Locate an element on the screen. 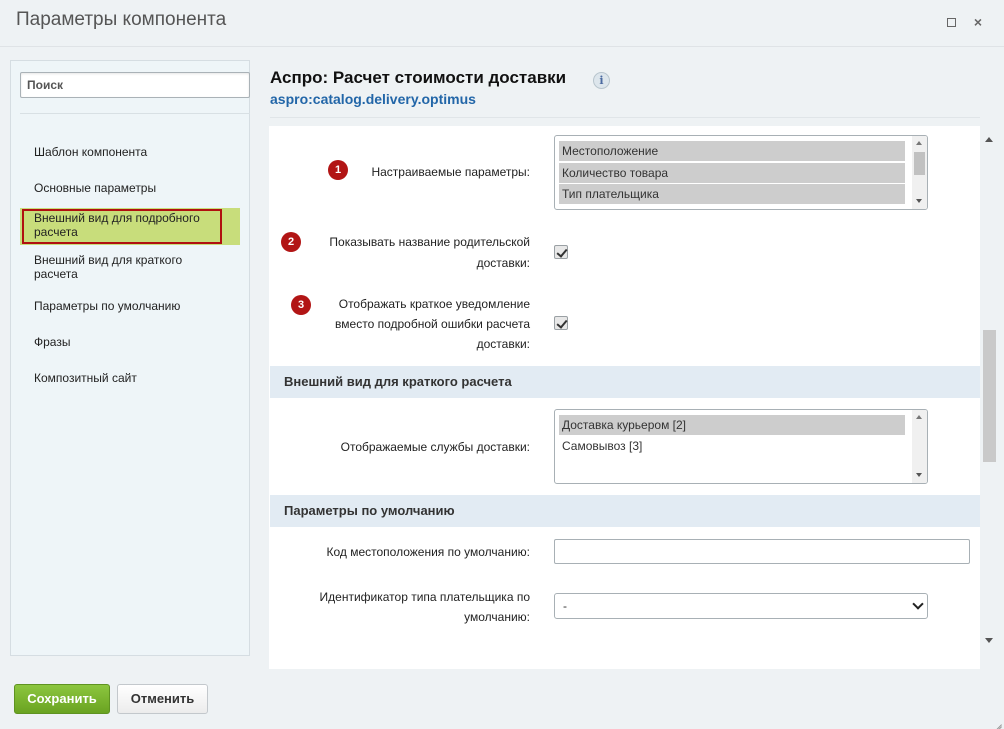 This screenshot has width=1004, height=729. component-title: Аспро: Расчет стоимости доставки is located at coordinates (418, 77).